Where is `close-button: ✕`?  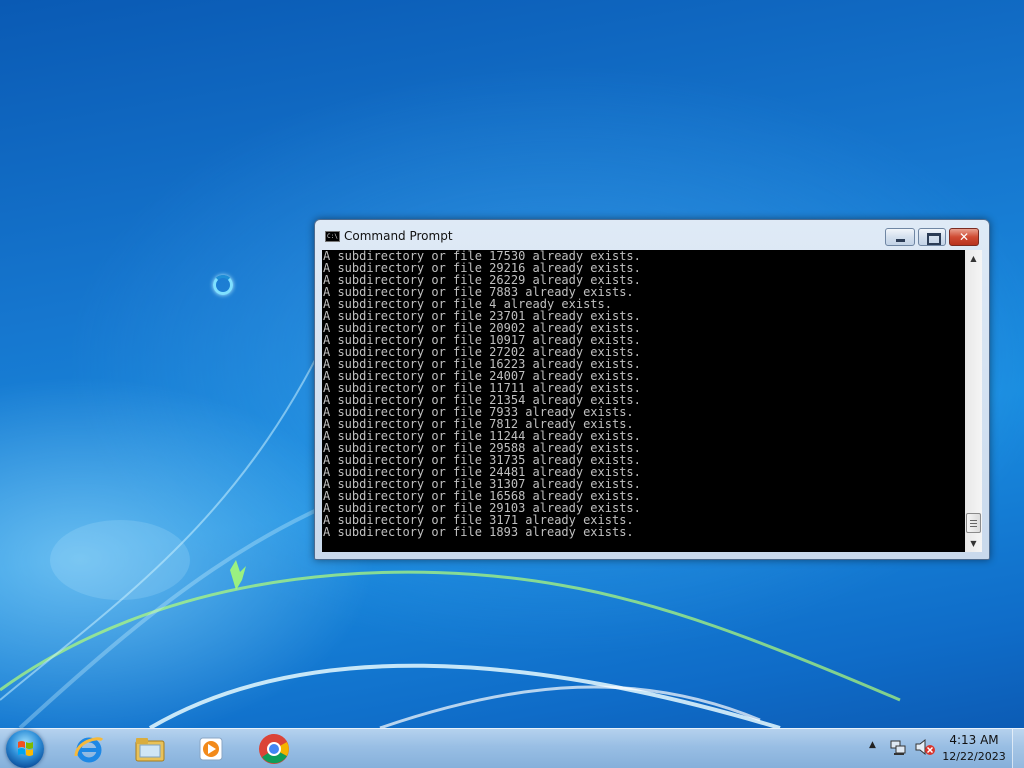
close-button: ✕ is located at coordinates (964, 237).